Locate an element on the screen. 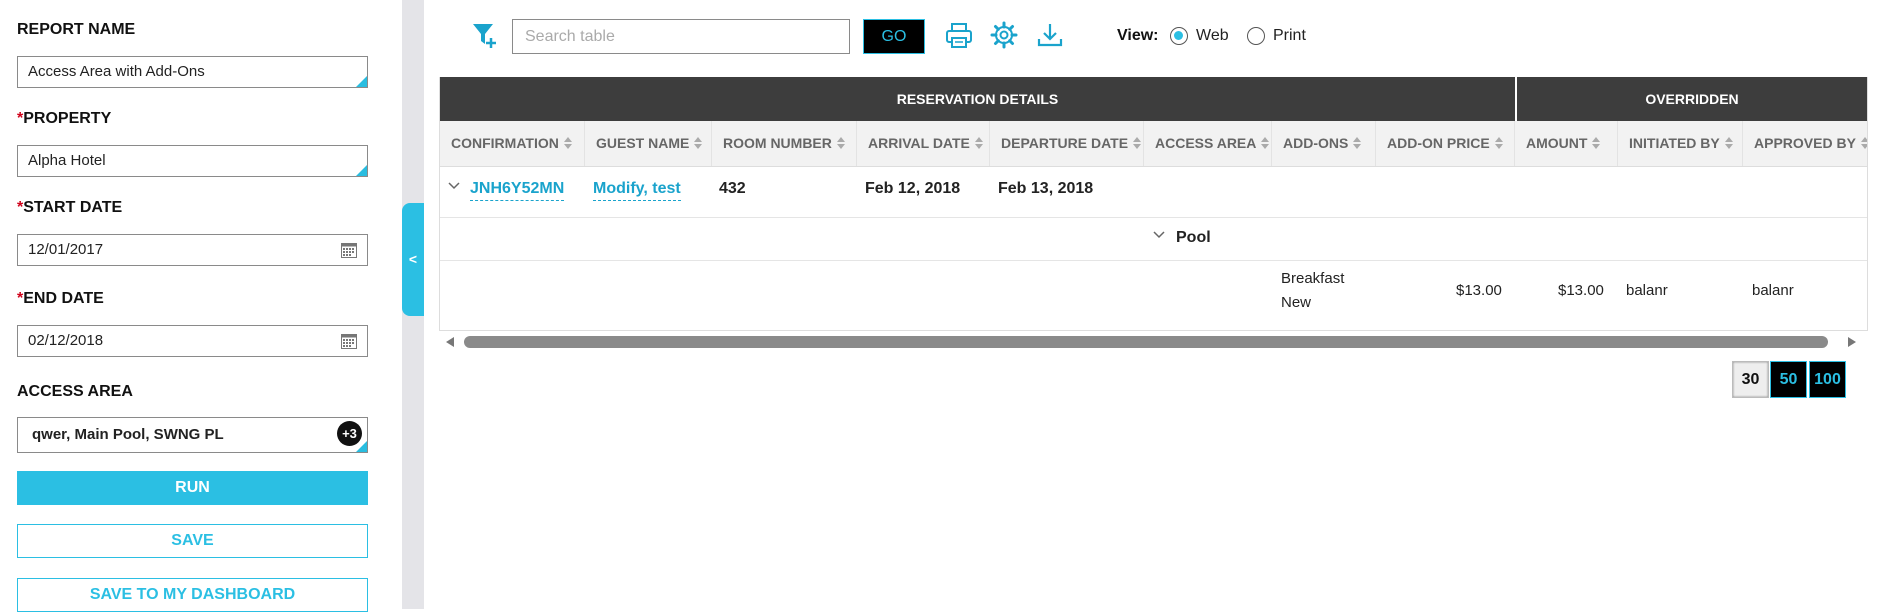 This screenshot has height=612, width=1888. column-header-add-on-price: ADD-ON PRICE is located at coordinates (1445, 143).